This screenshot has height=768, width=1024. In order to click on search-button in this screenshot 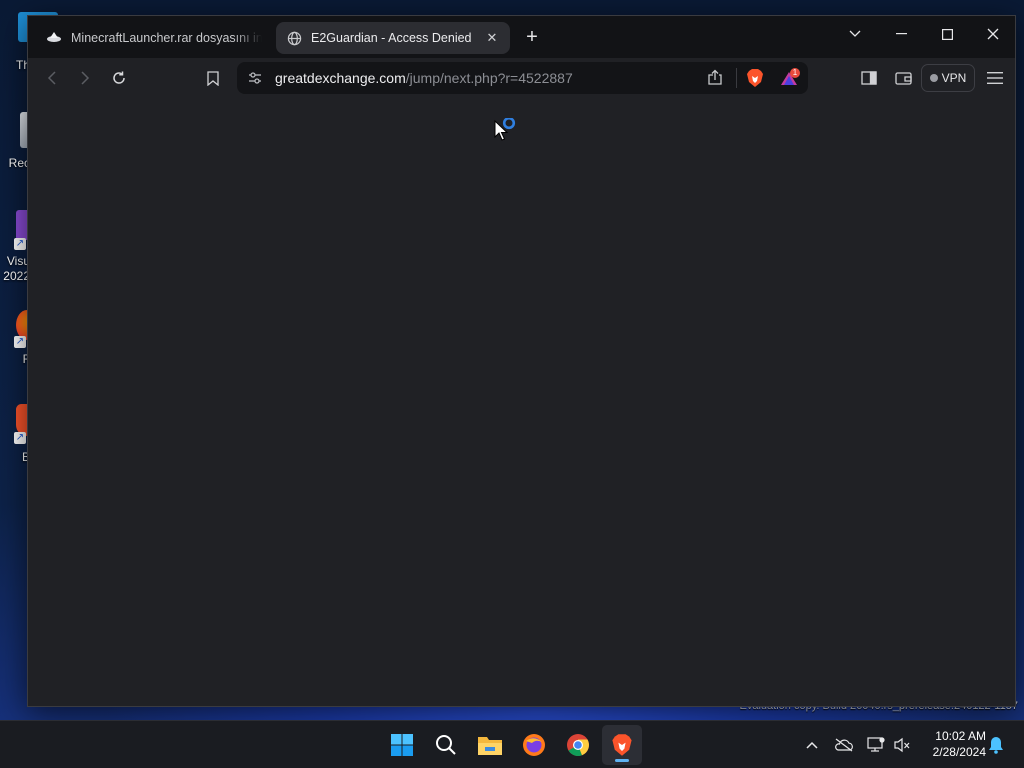, I will do `click(446, 745)`.